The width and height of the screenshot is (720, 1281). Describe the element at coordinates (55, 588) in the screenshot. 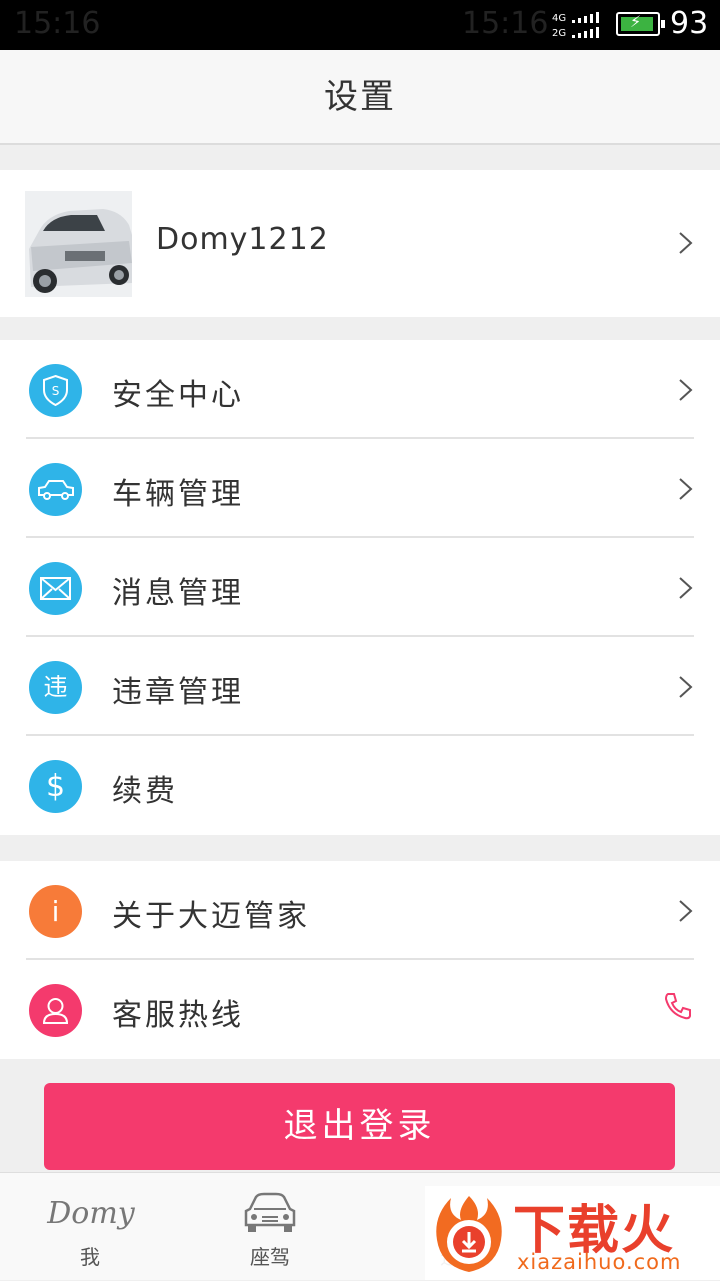

I see `envelope-icon` at that location.